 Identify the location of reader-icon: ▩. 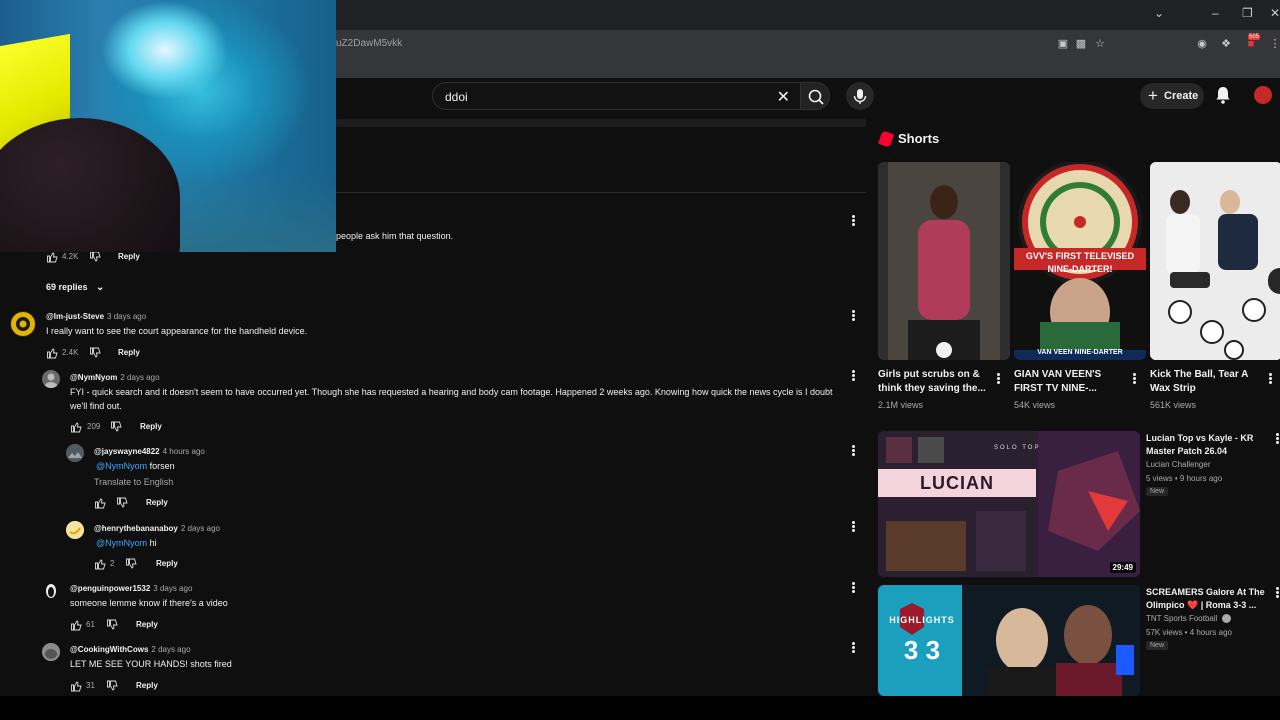
(1081, 44).